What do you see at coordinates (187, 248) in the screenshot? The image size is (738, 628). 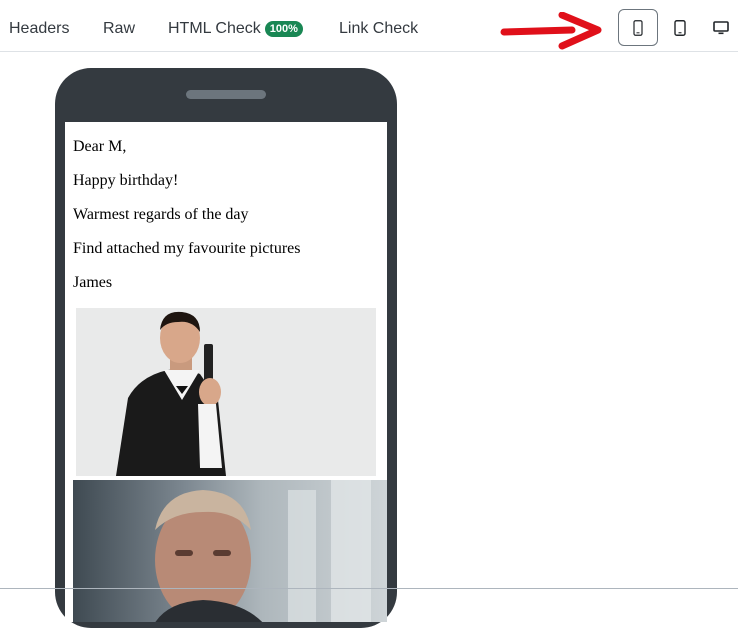 I see `email-line: Find attached my favourite pictures` at bounding box center [187, 248].